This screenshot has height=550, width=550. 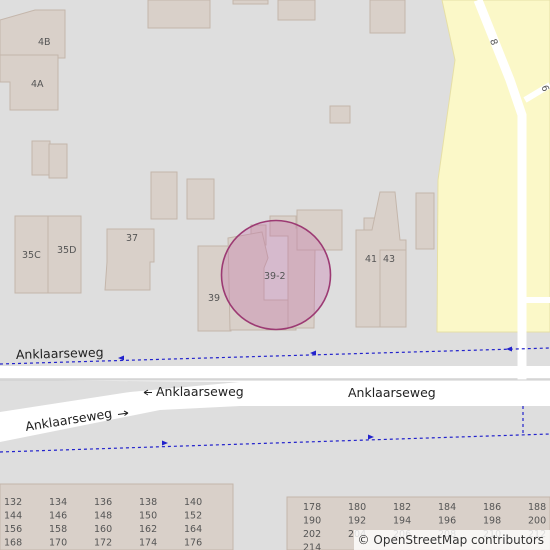 What do you see at coordinates (148, 502) in the screenshot?
I see `house-number-138: 138` at bounding box center [148, 502].